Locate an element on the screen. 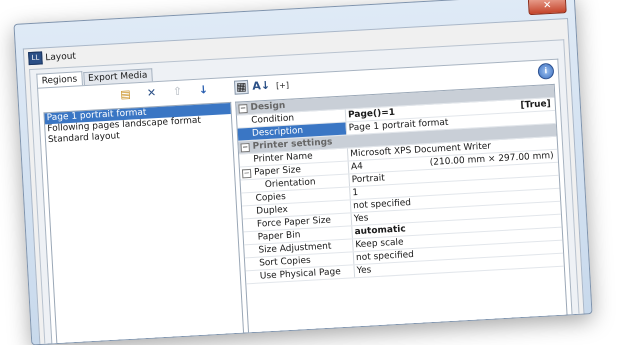 The height and width of the screenshot is (345, 622). new-region-icon: ▤ is located at coordinates (125, 94).